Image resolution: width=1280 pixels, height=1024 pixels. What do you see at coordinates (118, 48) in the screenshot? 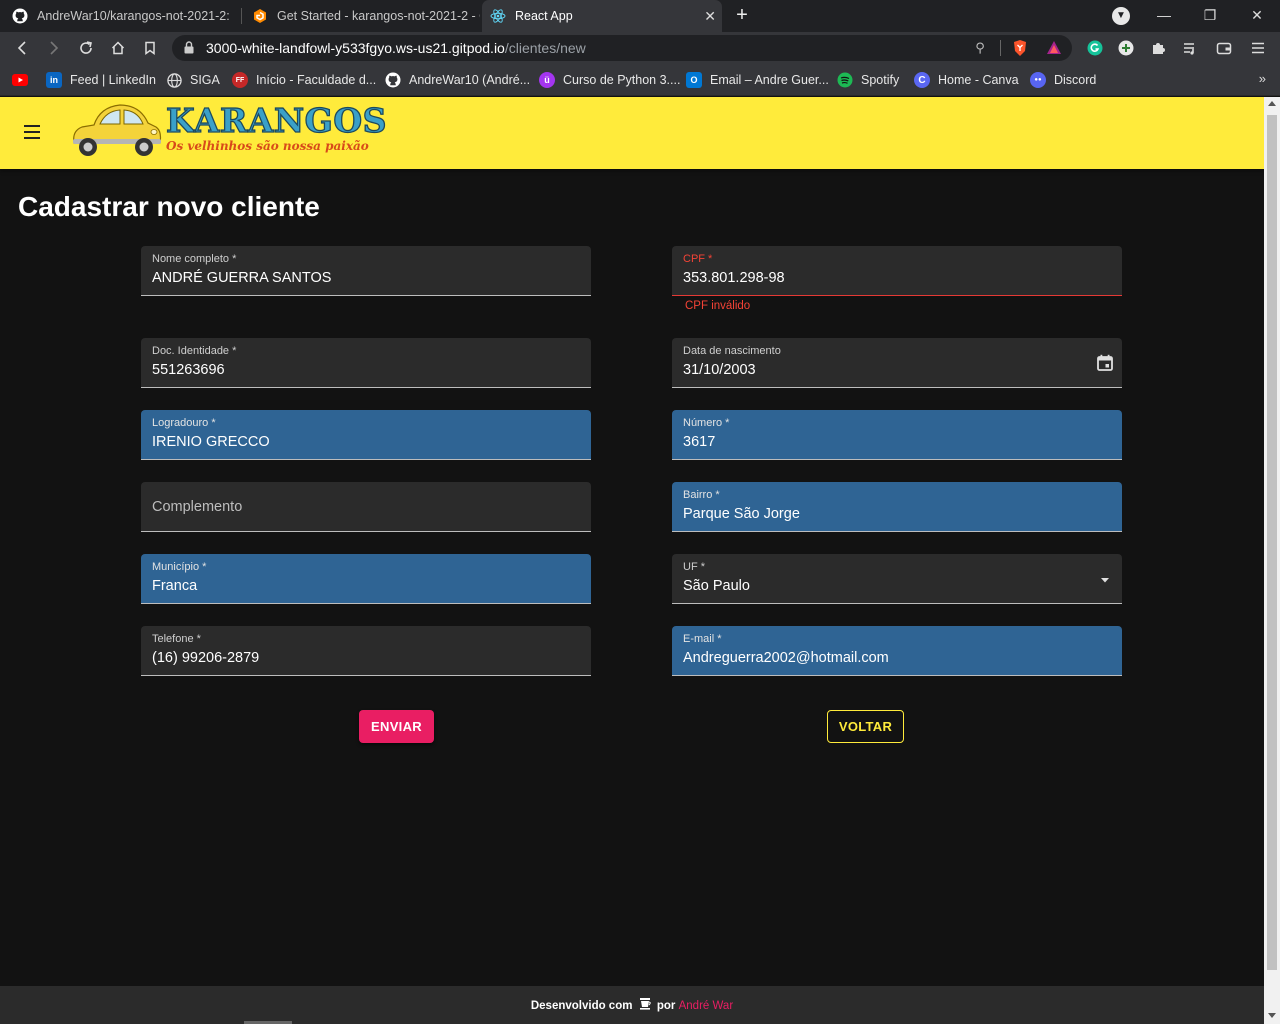
I see `home-icon` at bounding box center [118, 48].